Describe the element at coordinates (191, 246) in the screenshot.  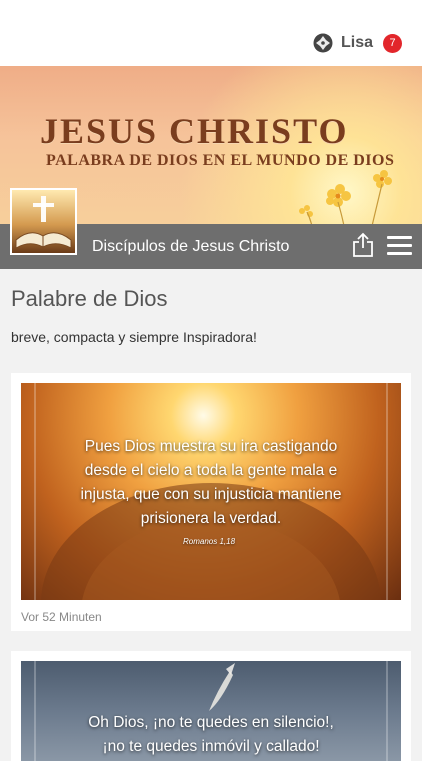
I see `nav-title: Discípulos de Jesus Christo` at that location.